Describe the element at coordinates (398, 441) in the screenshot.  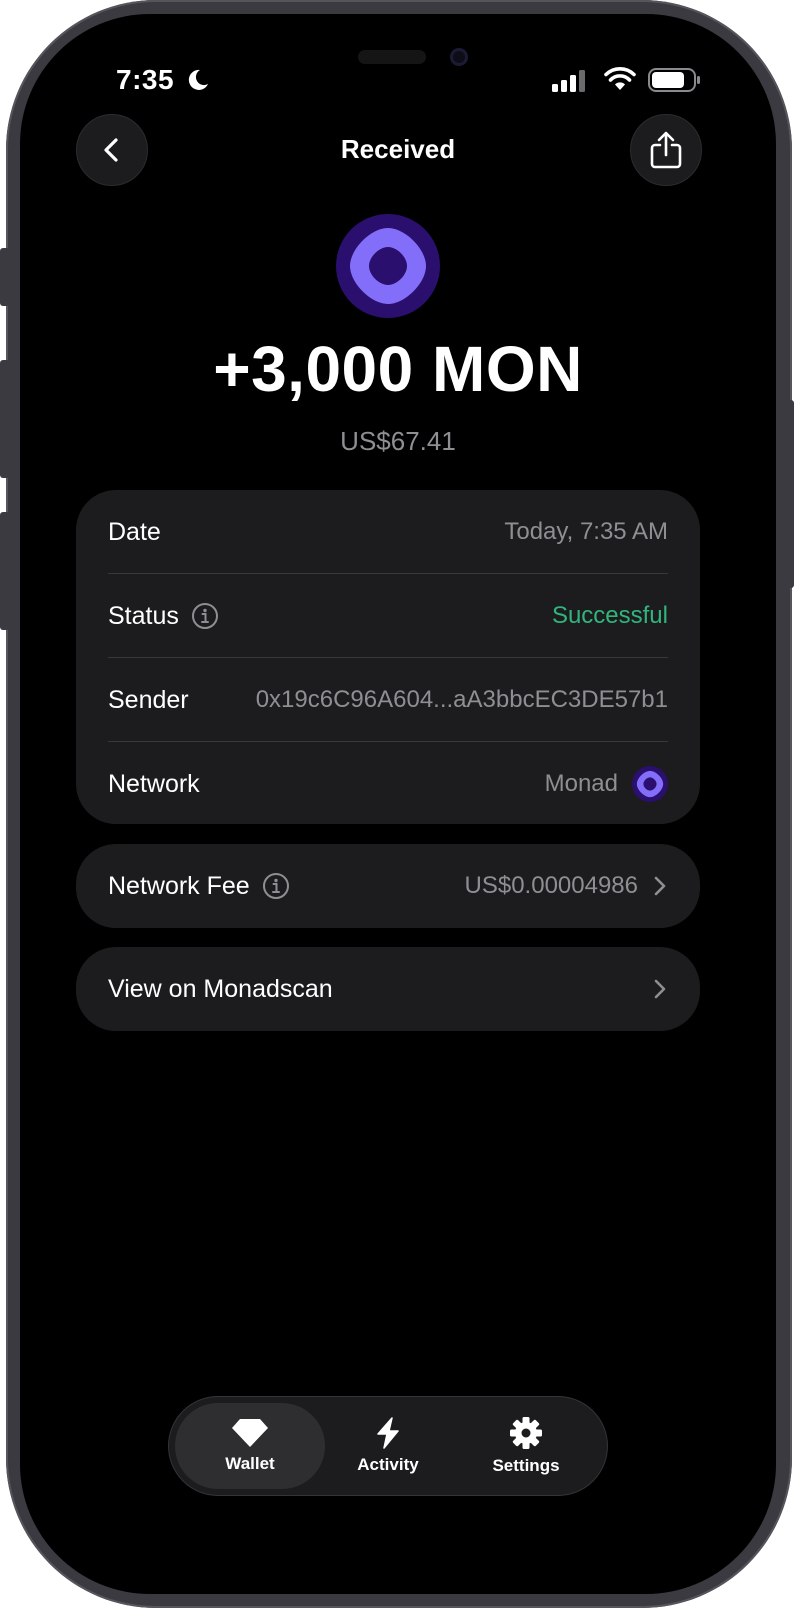
I see `fiat-value: US$67.41` at that location.